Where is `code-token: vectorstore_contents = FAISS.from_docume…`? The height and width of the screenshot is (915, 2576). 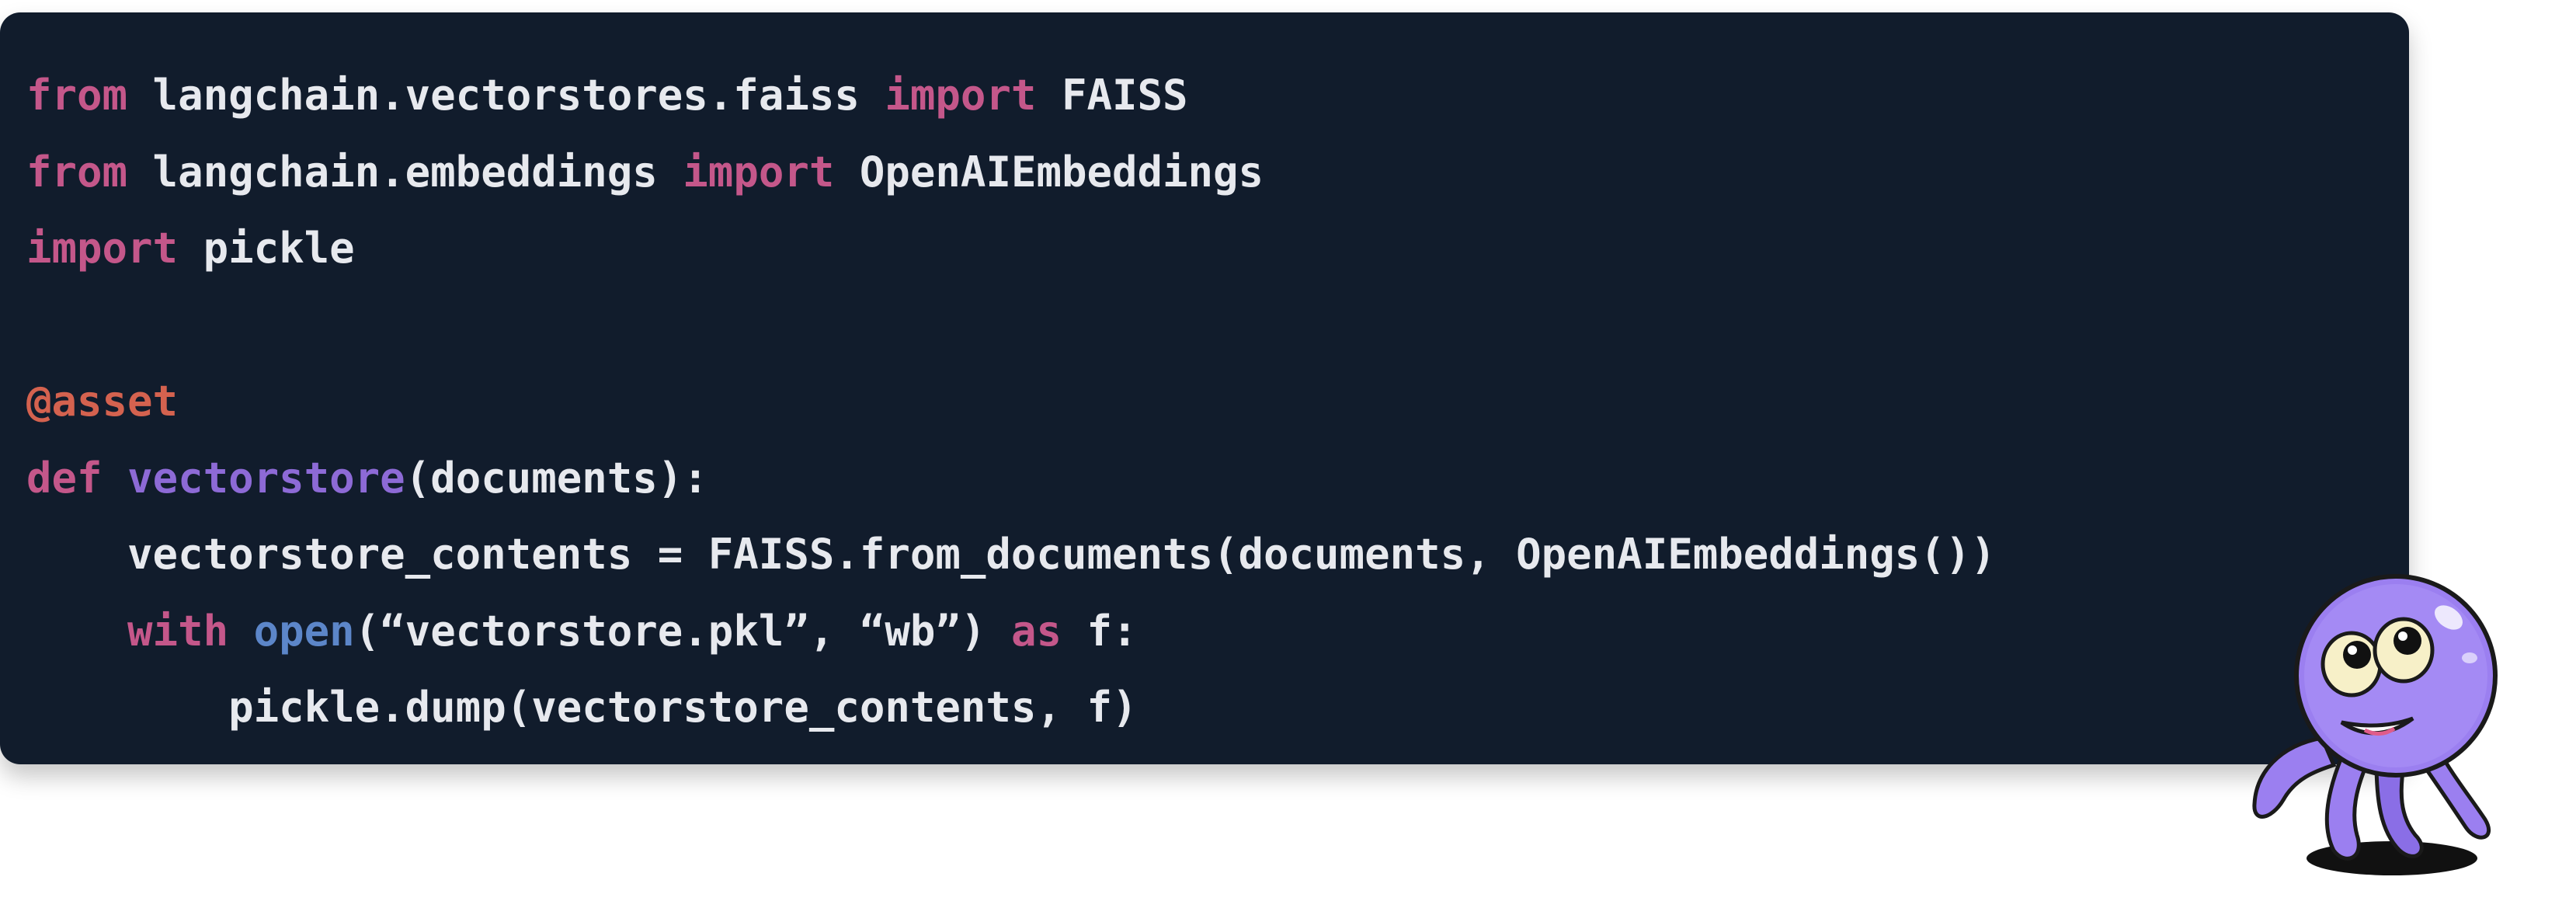 code-token: vectorstore_contents = FAISS.from_docume… is located at coordinates (1011, 554).